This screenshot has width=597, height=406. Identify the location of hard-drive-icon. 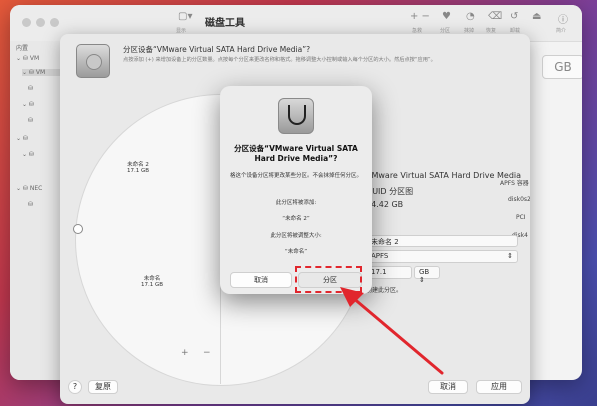
(93, 61).